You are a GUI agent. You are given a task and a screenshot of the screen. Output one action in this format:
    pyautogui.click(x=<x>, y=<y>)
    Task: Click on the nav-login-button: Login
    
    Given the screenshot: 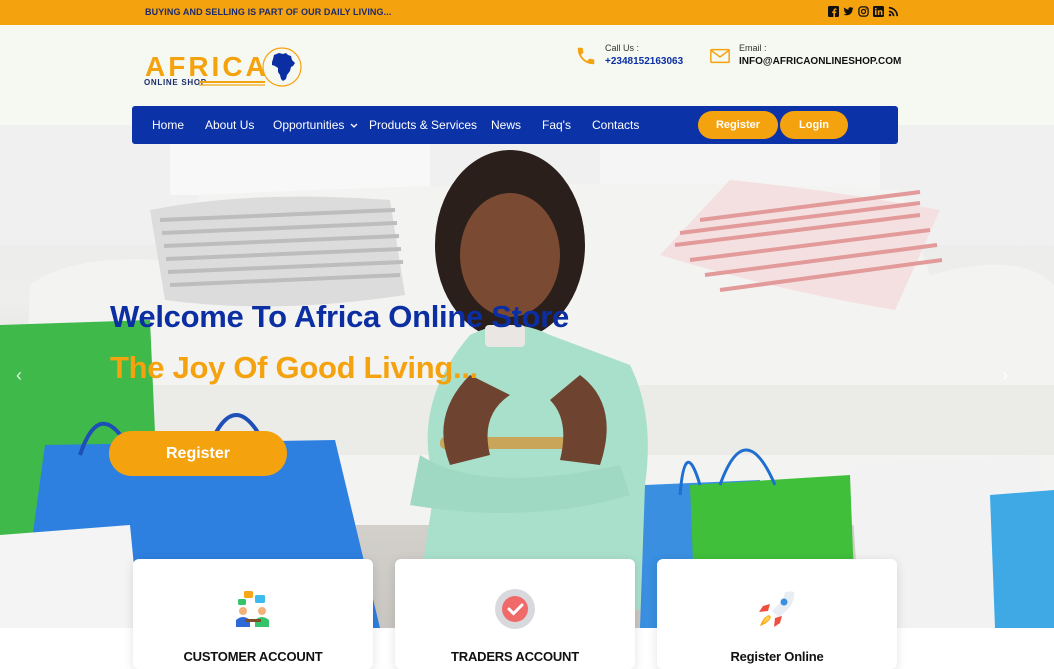 What is the action you would take?
    pyautogui.click(x=814, y=125)
    